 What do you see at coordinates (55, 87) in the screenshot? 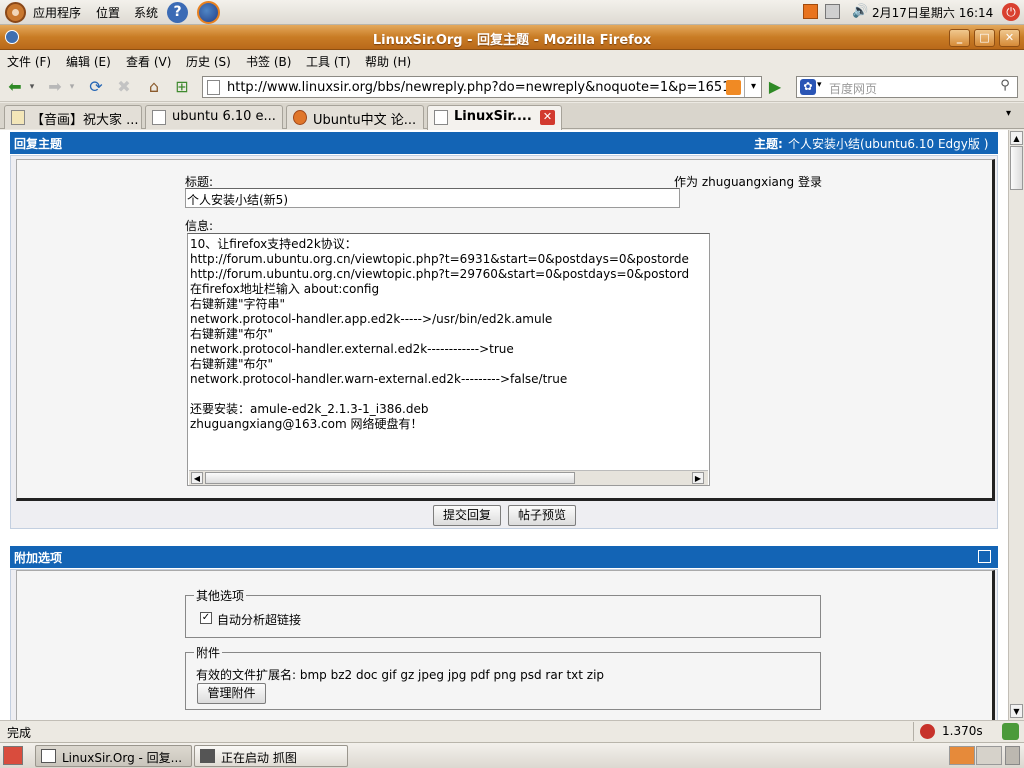
I see `forward-icon: ➡` at bounding box center [55, 87].